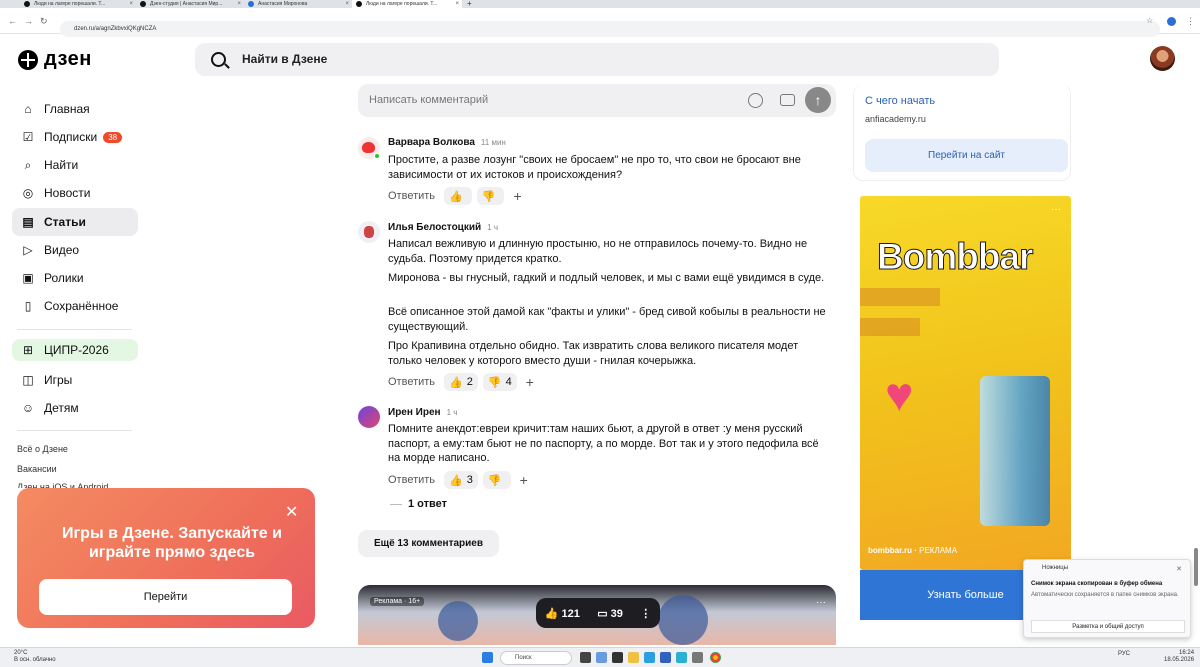 The height and width of the screenshot is (667, 1200). Describe the element at coordinates (470, 4) in the screenshot. I see `new-tab-button: +` at that location.